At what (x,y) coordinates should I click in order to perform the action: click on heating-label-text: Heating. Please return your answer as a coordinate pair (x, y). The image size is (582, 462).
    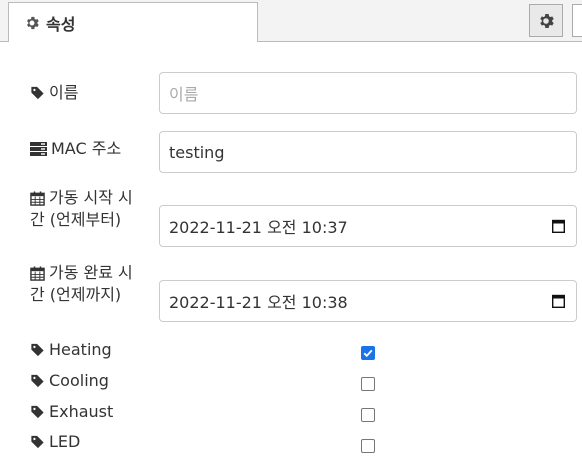
    Looking at the image, I should click on (80, 349).